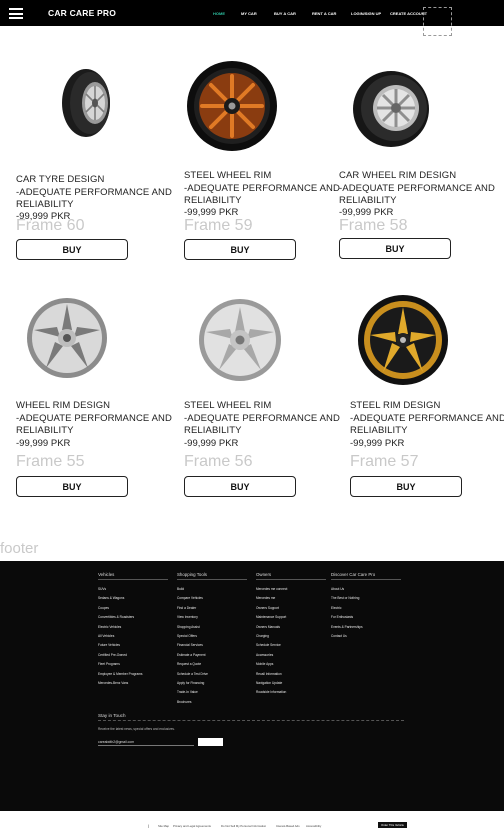 This screenshot has height=832, width=504. Describe the element at coordinates (212, 655) in the screenshot. I see `footer-link: Estimate a Payment` at that location.